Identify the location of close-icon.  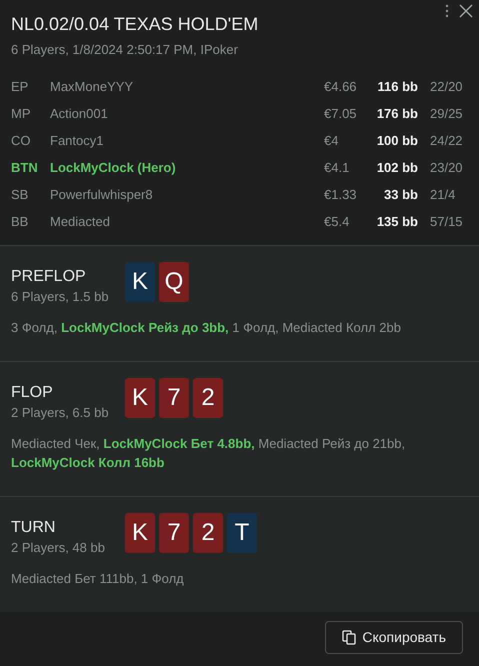
(466, 11).